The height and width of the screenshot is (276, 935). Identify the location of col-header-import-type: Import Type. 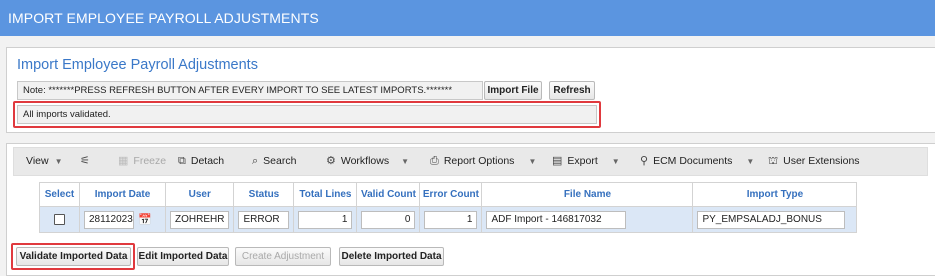
(775, 194).